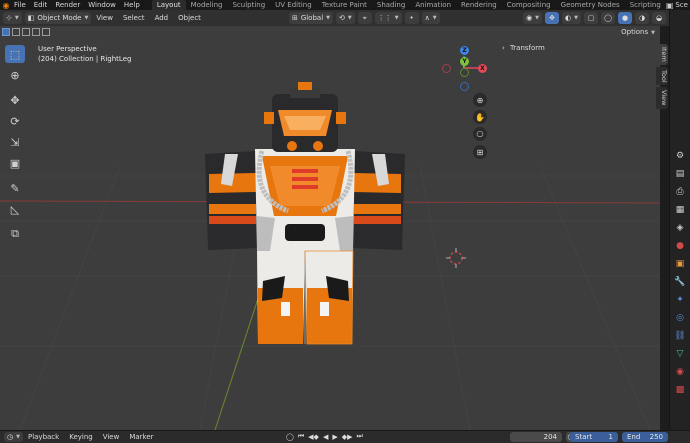  Describe the element at coordinates (301, 436) in the screenshot. I see `jump-start-icon: ⏮` at that location.